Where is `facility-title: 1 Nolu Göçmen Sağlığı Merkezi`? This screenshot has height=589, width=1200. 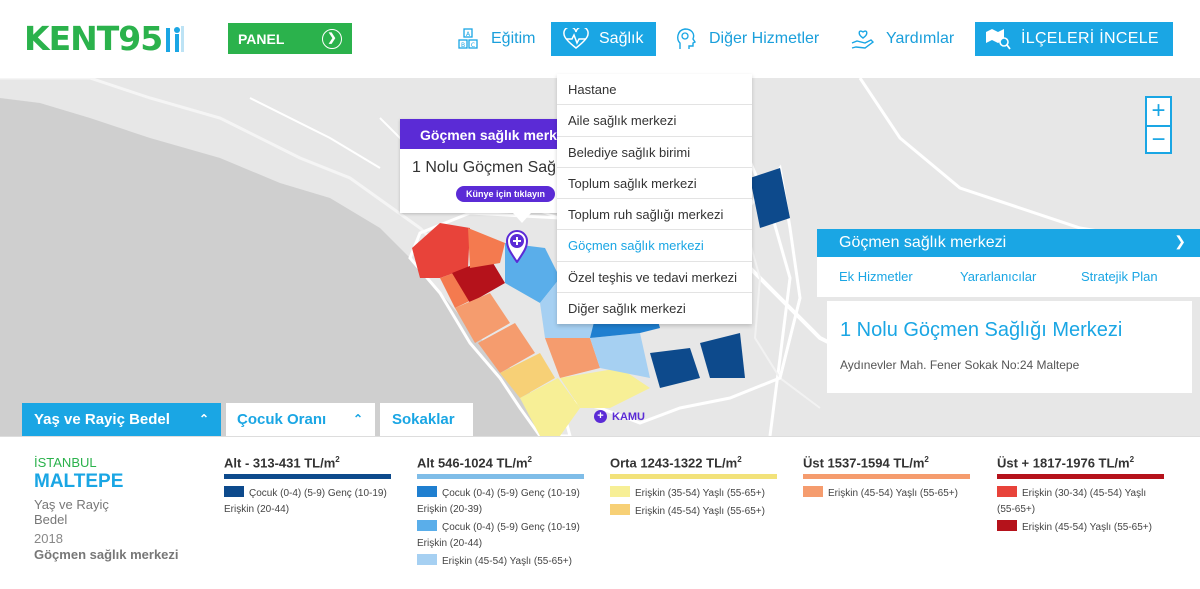 facility-title: 1 Nolu Göçmen Sağlığı Merkezi is located at coordinates (981, 330).